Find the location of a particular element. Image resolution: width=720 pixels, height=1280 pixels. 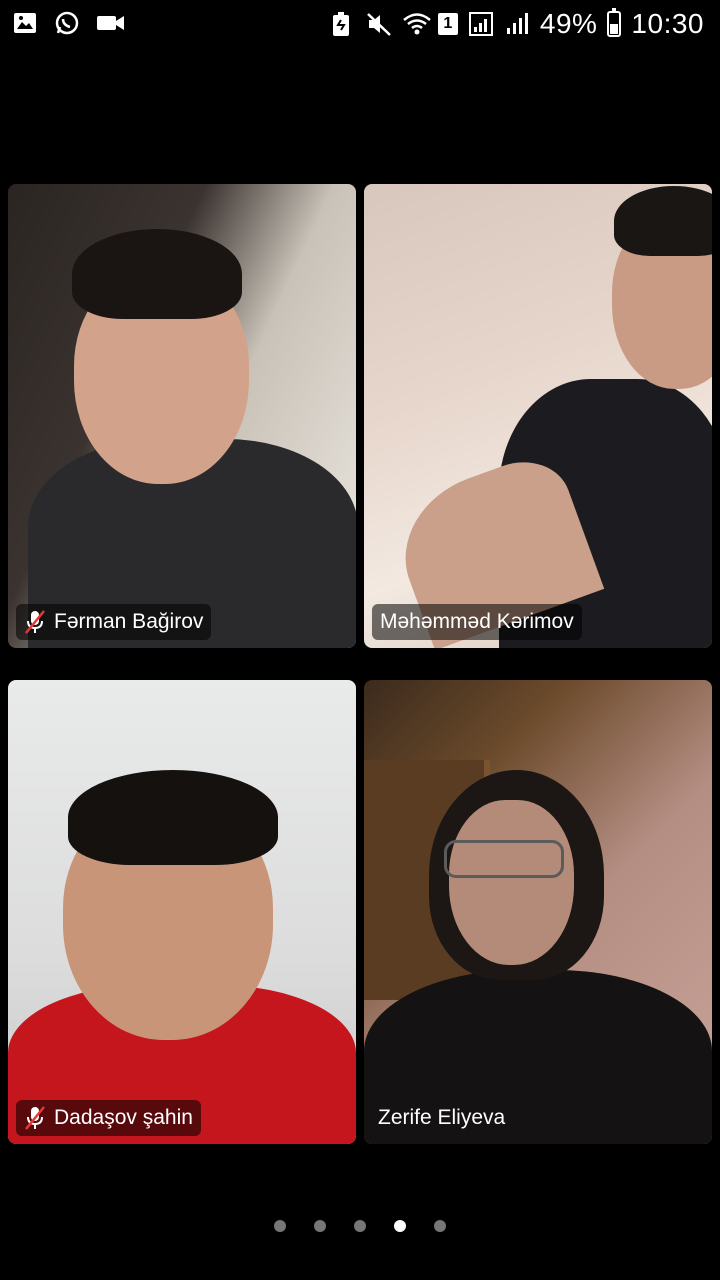

battery-icon is located at coordinates (614, 22).